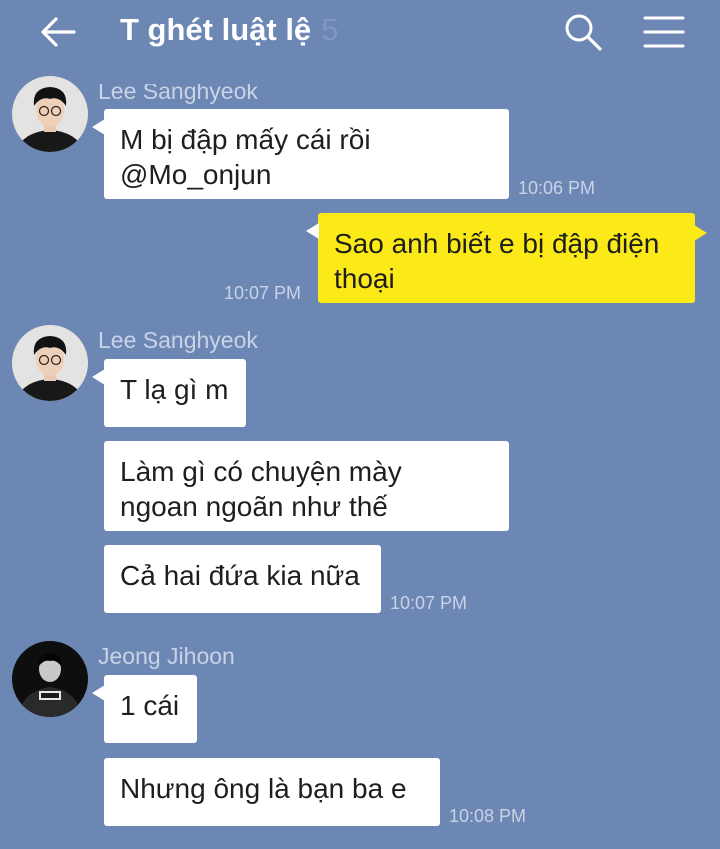  Describe the element at coordinates (59, 32) in the screenshot. I see `back-arrow-icon` at that location.